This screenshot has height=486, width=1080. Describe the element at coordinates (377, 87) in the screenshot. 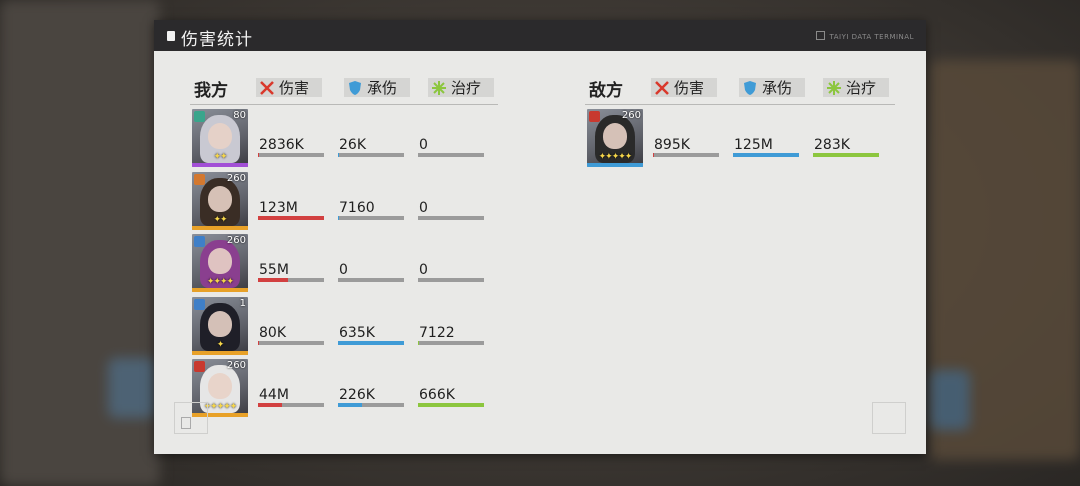

I see `ally-taken-header: 承伤` at that location.